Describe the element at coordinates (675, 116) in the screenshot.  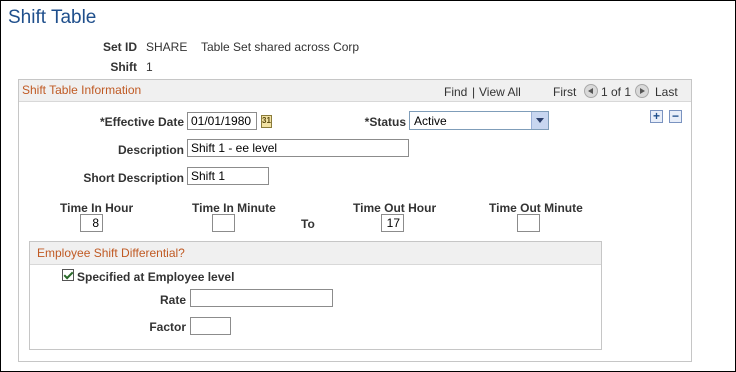
I see `minus-icon: −` at that location.